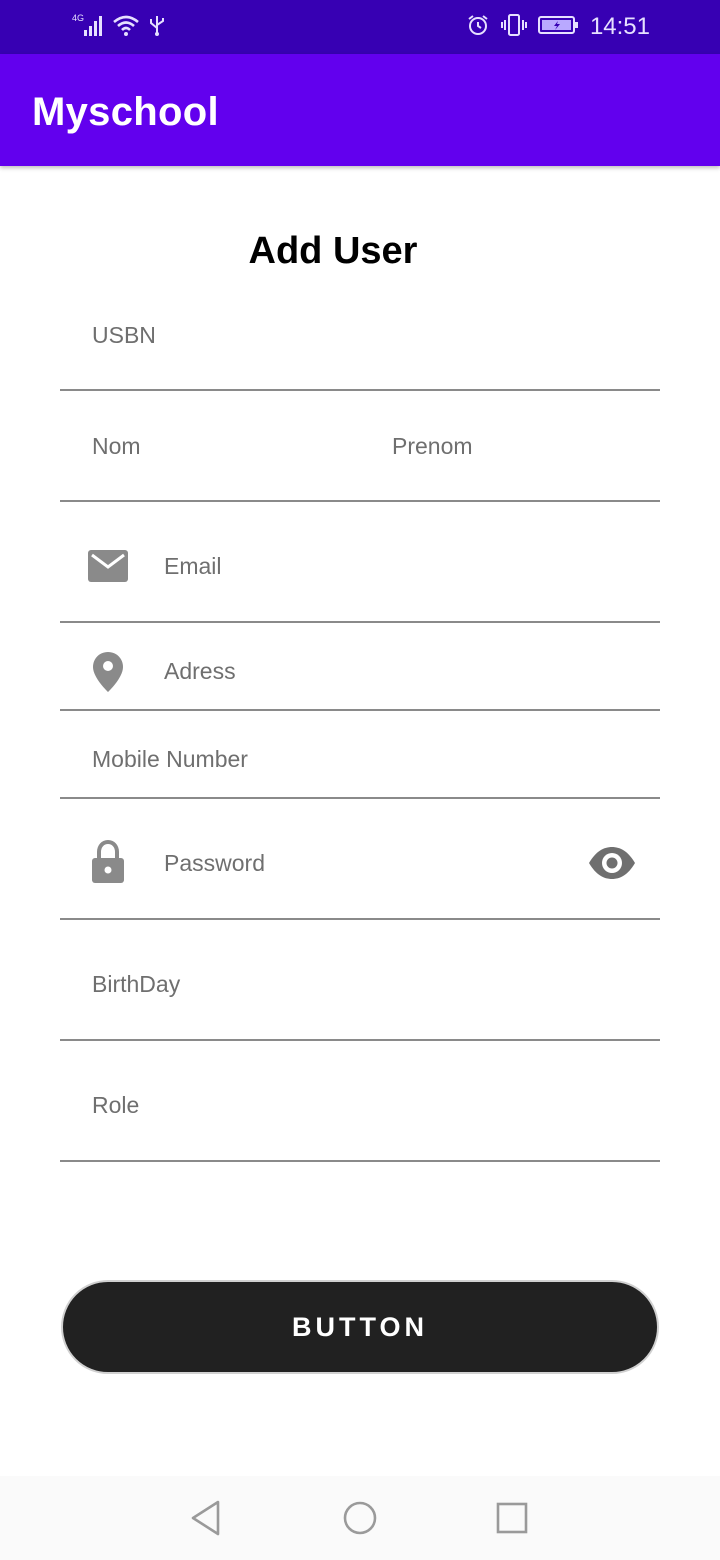 The width and height of the screenshot is (720, 1560). I want to click on lock-icon, so click(108, 864).